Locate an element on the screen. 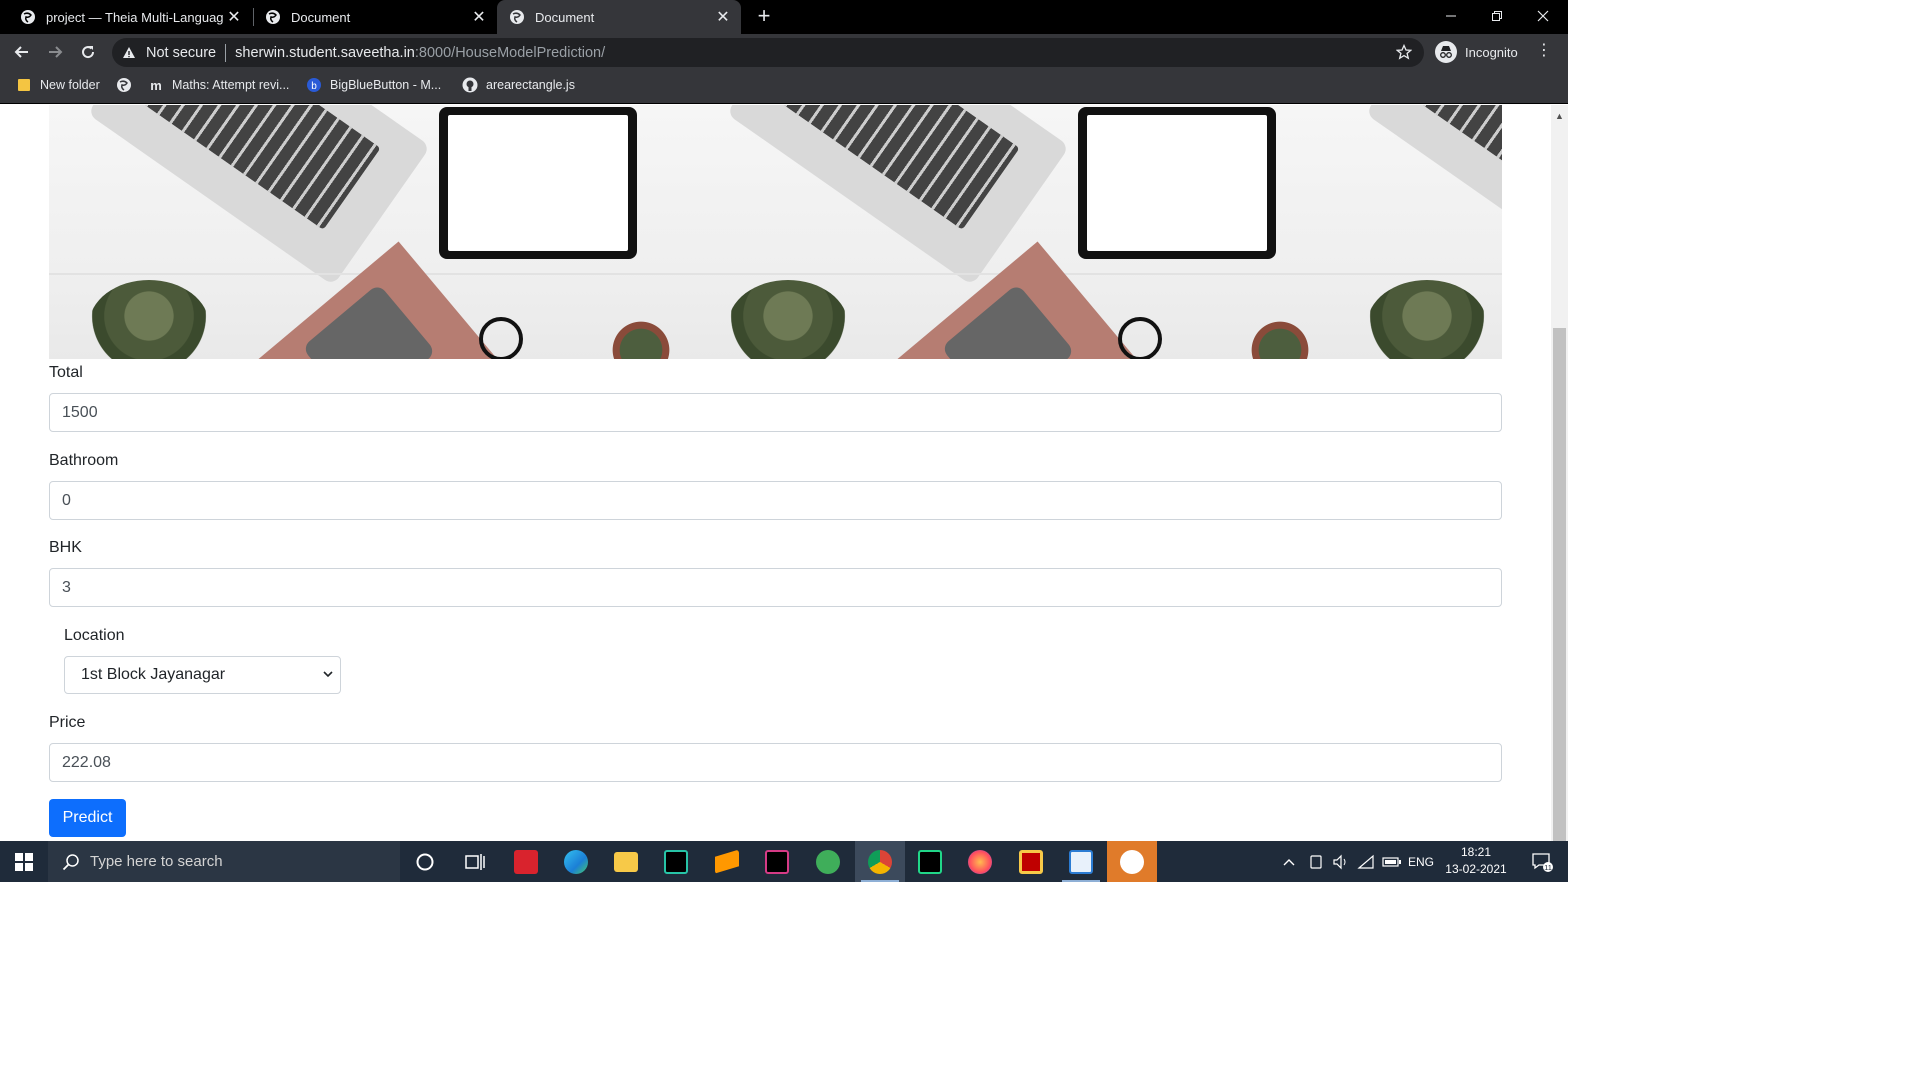 The height and width of the screenshot is (1080, 1920). back-arrow-icon is located at coordinates (22, 52).